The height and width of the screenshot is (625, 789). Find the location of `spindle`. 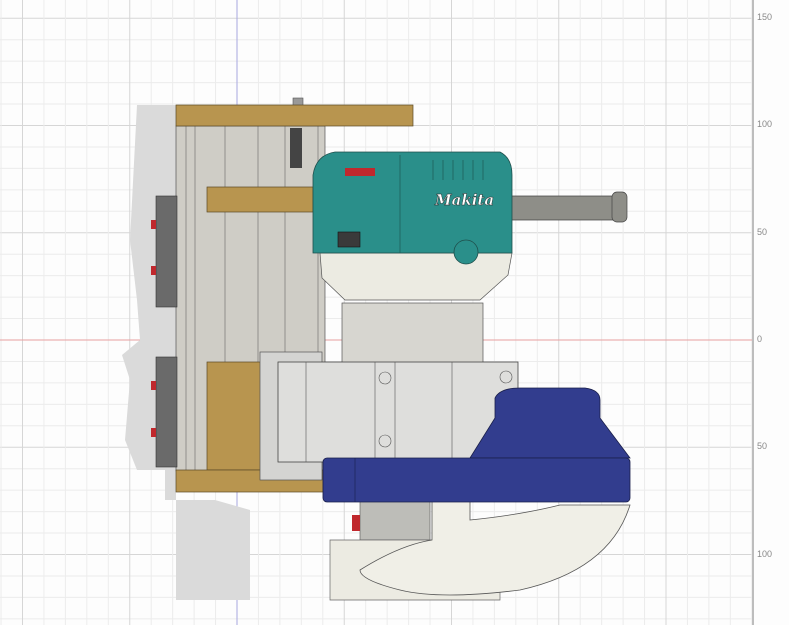

spindle is located at coordinates (395, 520).